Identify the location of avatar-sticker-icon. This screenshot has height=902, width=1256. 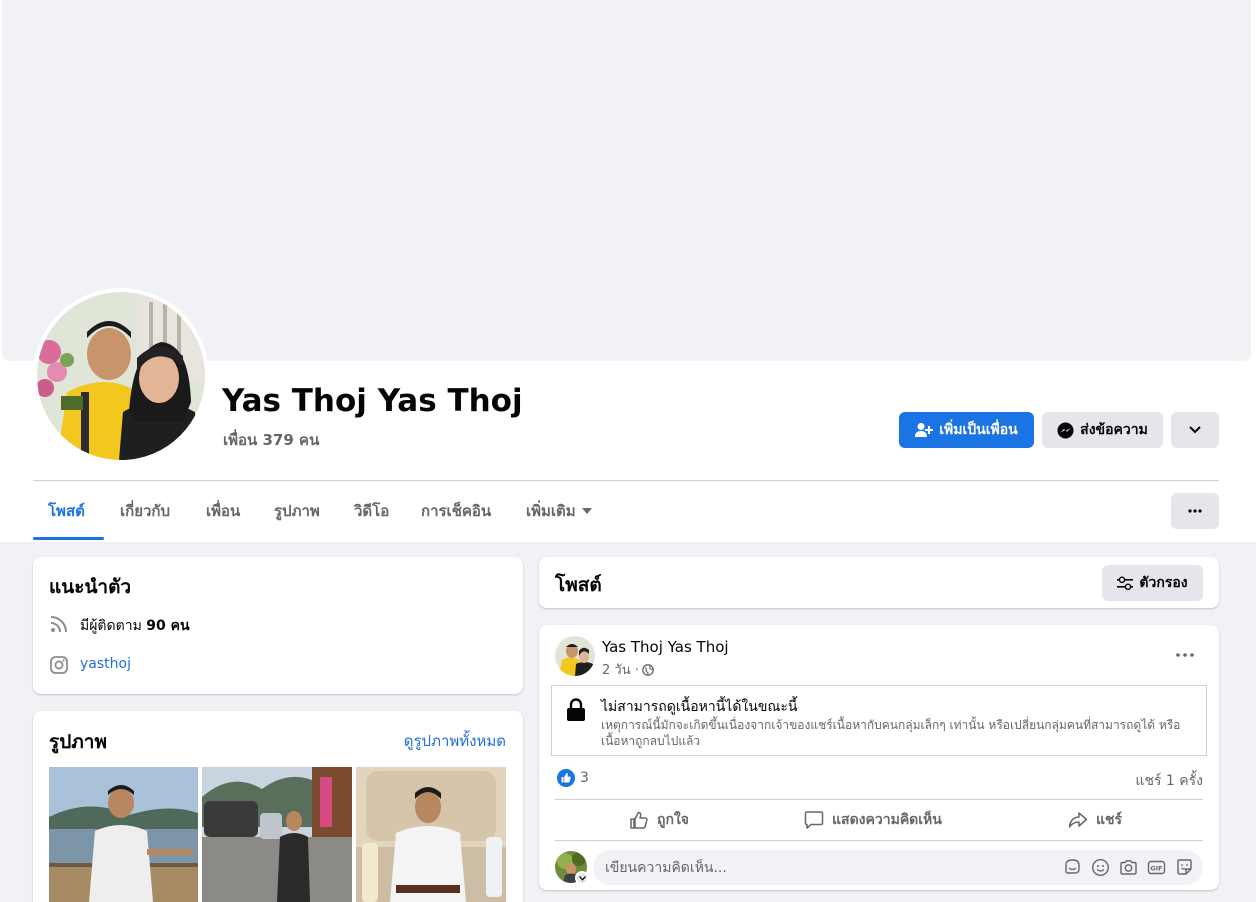
(1072, 867).